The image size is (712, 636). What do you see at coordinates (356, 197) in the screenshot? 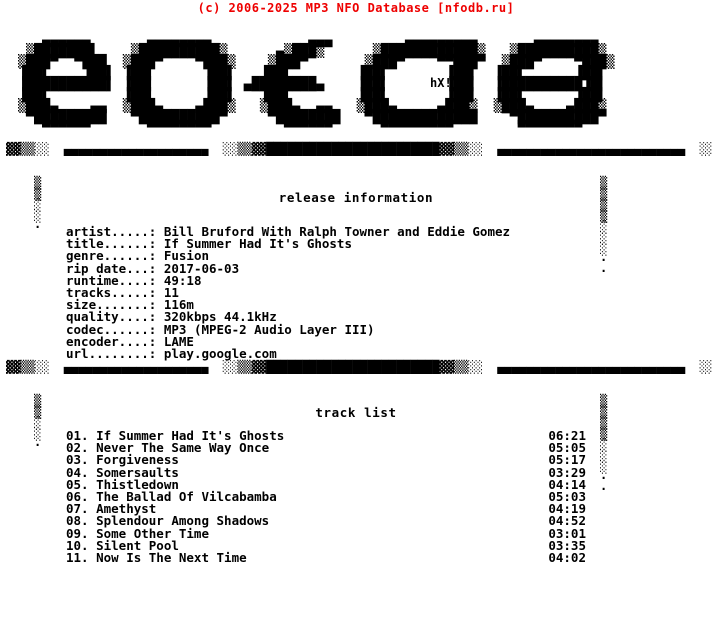
I see `section-heading-release-information: release information` at bounding box center [356, 197].